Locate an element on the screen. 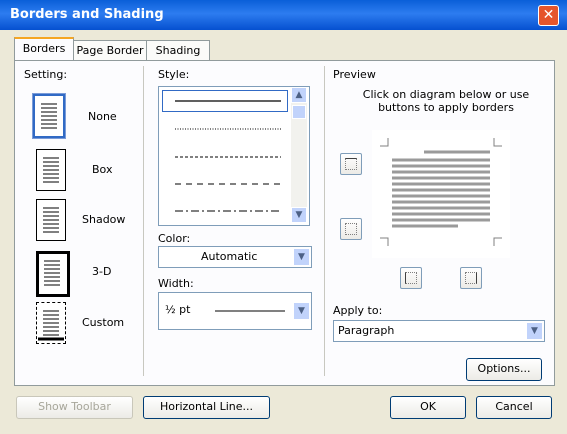  line-style-samples is located at coordinates (228, 156).